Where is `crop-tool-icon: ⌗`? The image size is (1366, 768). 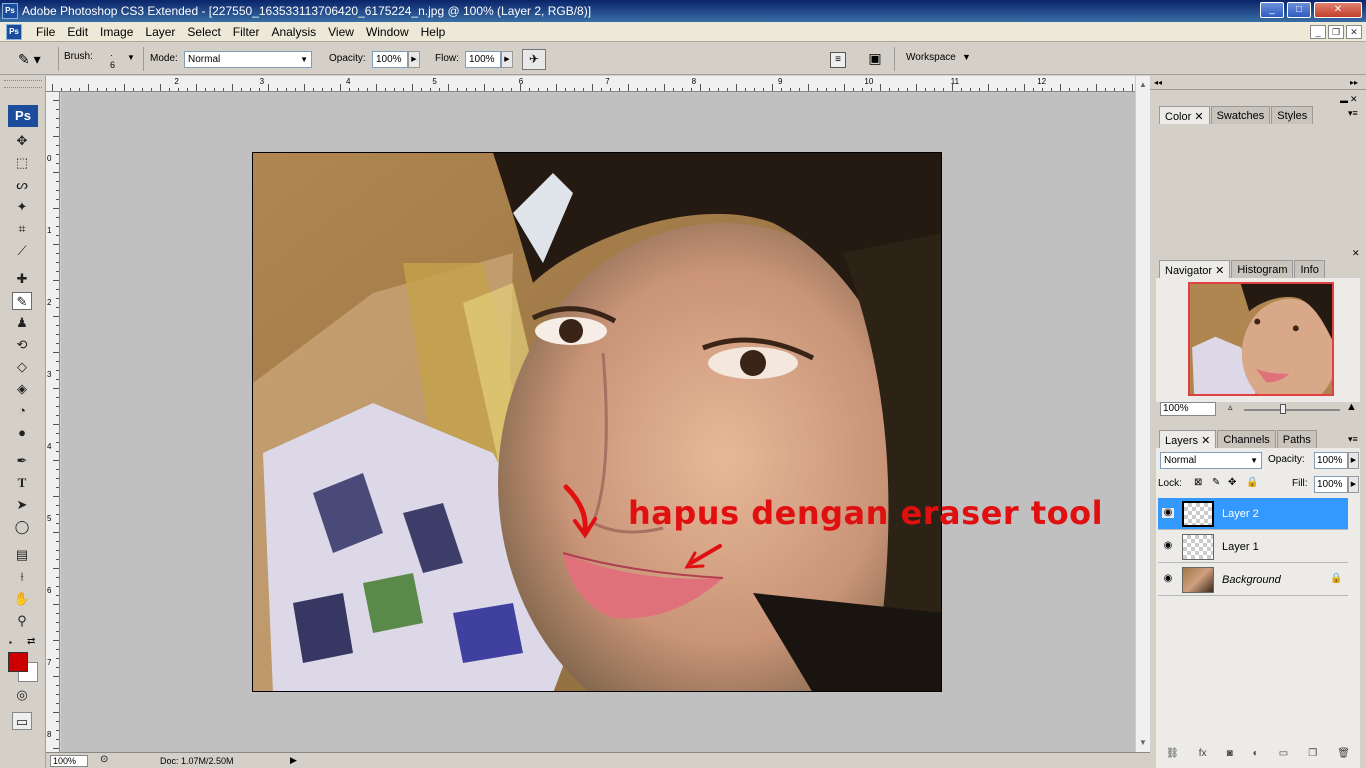
crop-tool-icon: ⌗ is located at coordinates (22, 229).